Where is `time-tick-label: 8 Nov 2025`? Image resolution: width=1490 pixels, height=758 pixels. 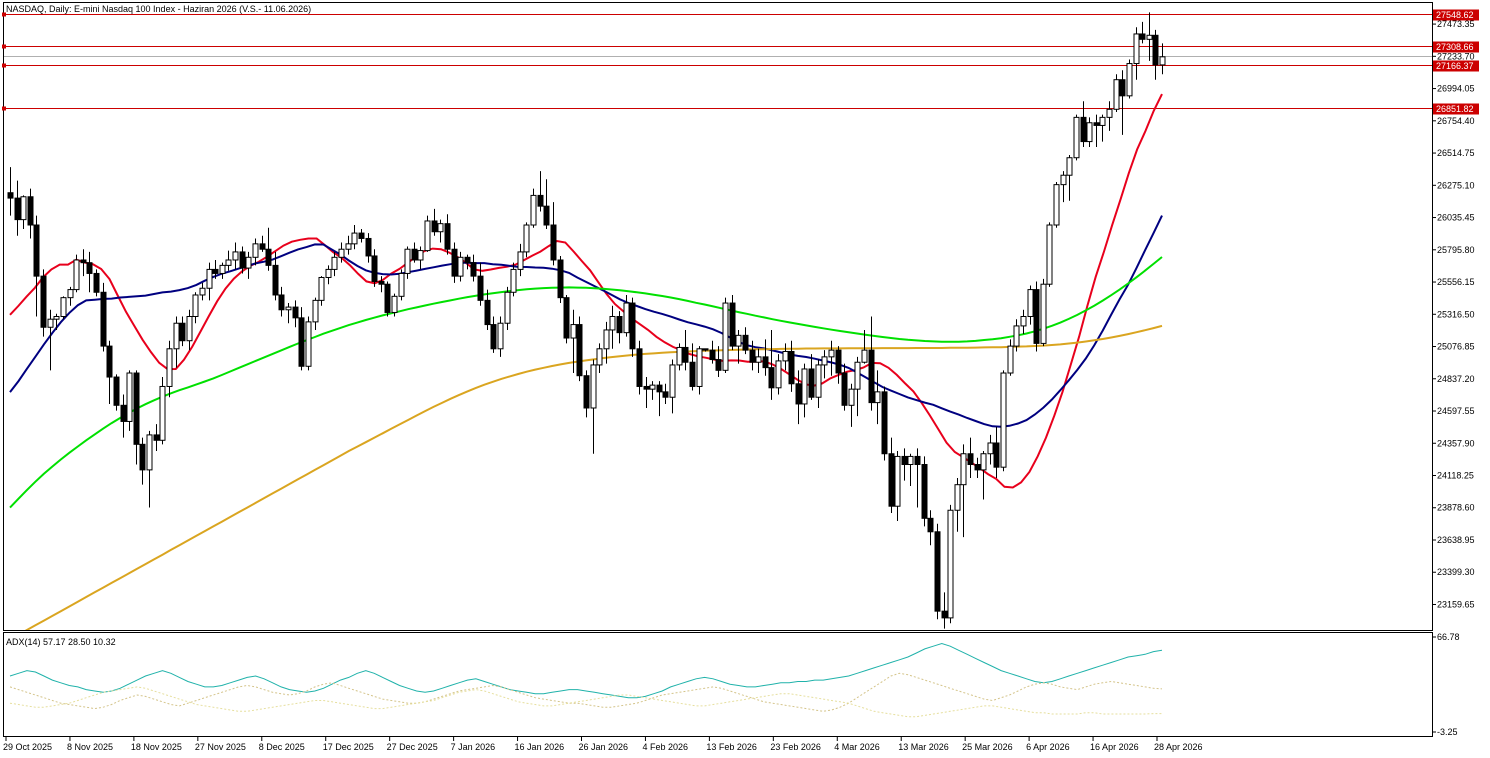 time-tick-label: 8 Nov 2025 is located at coordinates (90, 747).